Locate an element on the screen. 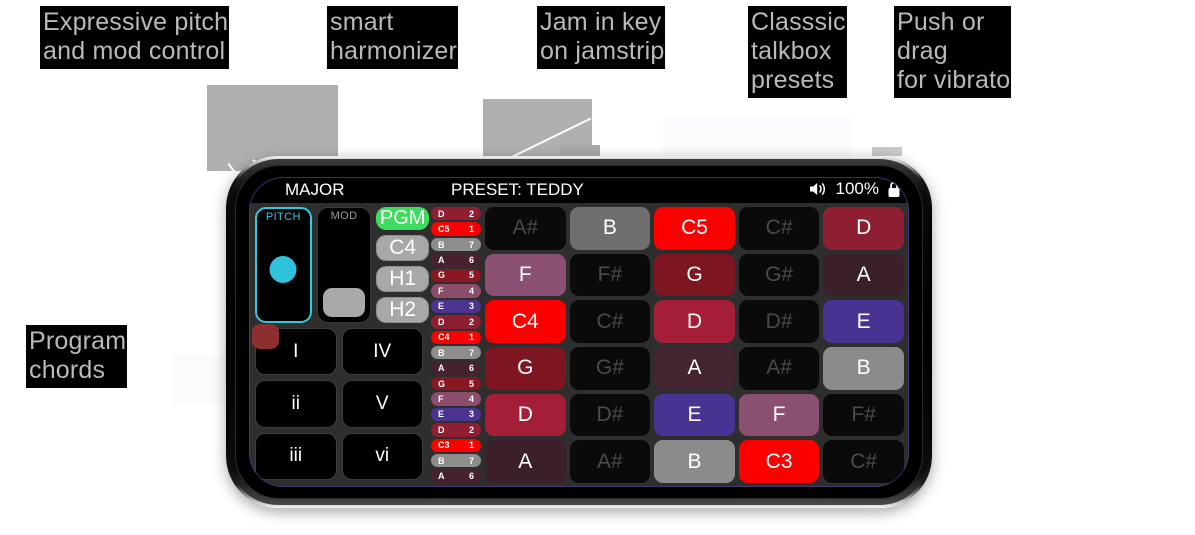  note-pad: C5 is located at coordinates (694, 228).